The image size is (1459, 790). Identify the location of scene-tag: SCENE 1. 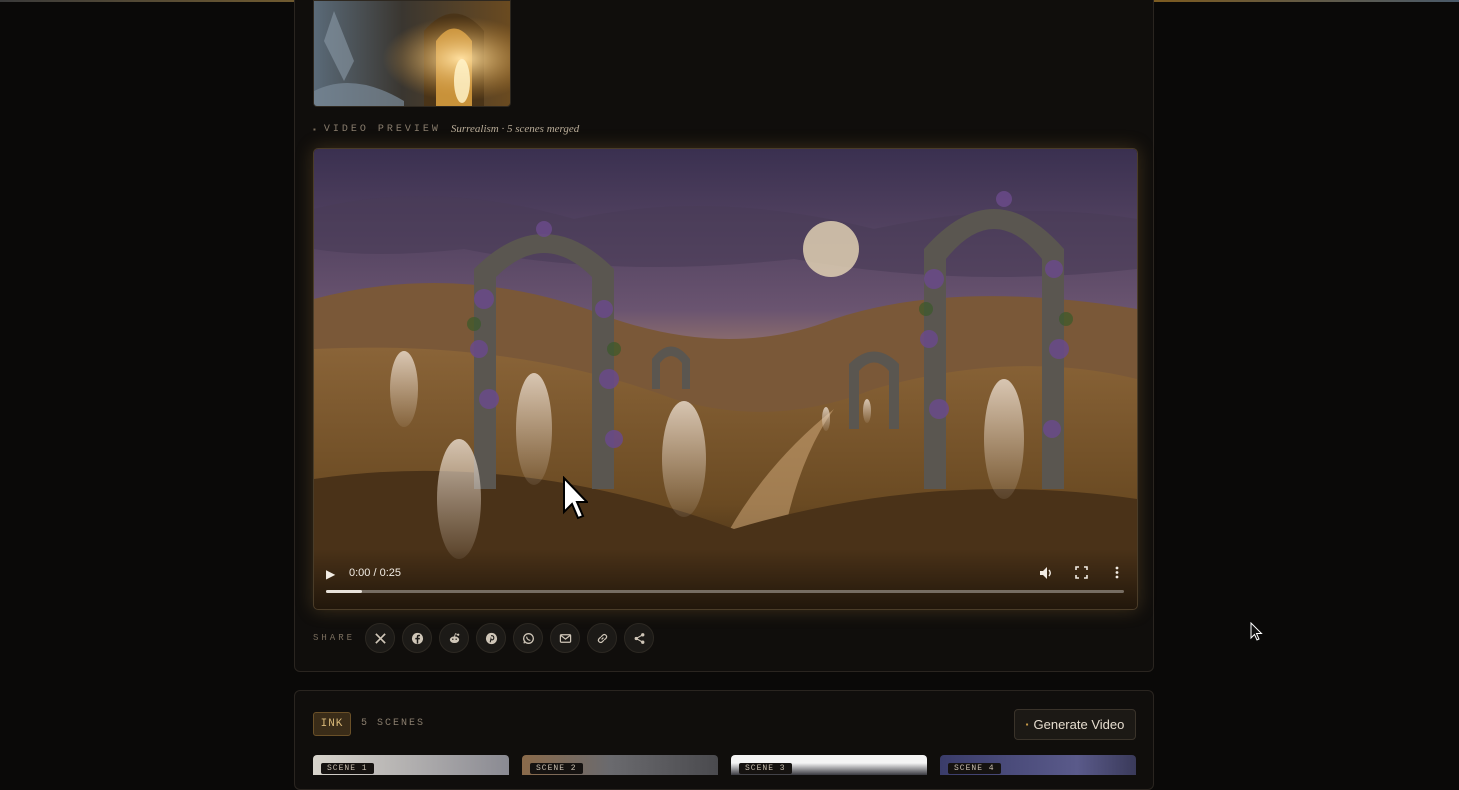
(347, 768).